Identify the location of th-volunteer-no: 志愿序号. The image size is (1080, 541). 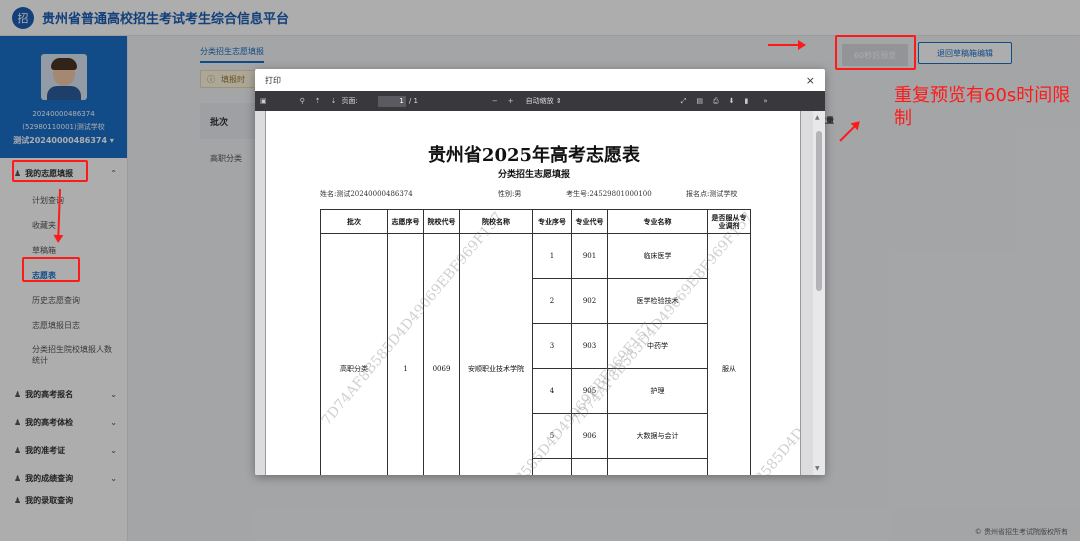
(405, 221).